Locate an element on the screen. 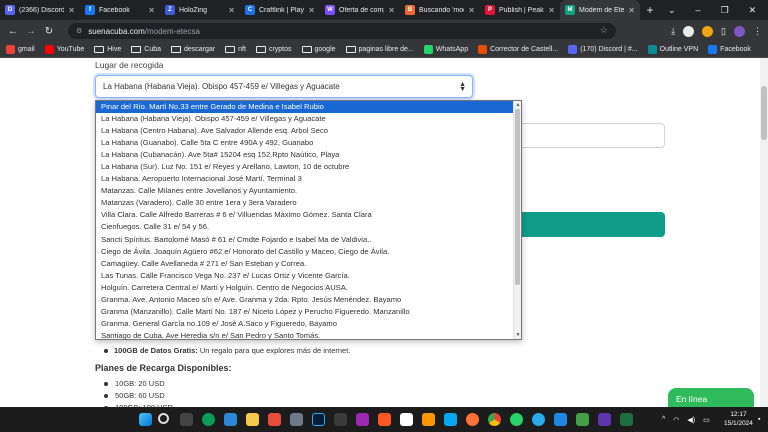 The width and height of the screenshot is (768, 432). reload-icon: ↻ is located at coordinates (49, 31).